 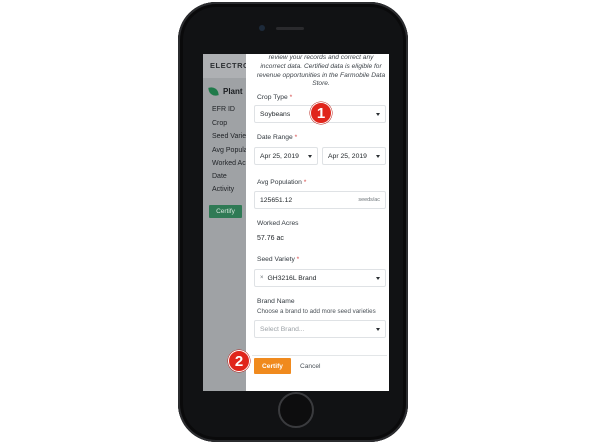 I want to click on note-line: review your records and correct any, so click(x=321, y=57).